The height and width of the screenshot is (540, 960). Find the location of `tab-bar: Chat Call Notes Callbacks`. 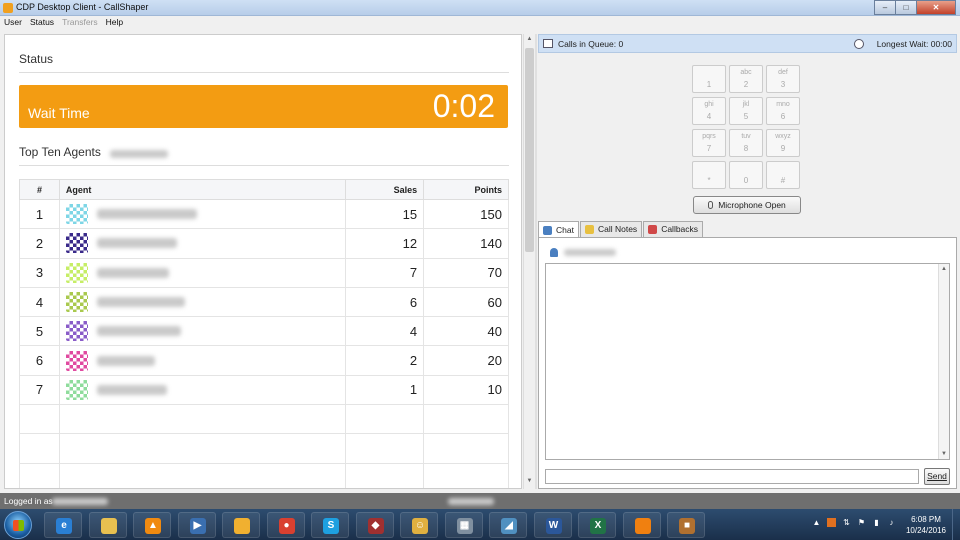

tab-bar: Chat Call Notes Callbacks is located at coordinates (621, 229).